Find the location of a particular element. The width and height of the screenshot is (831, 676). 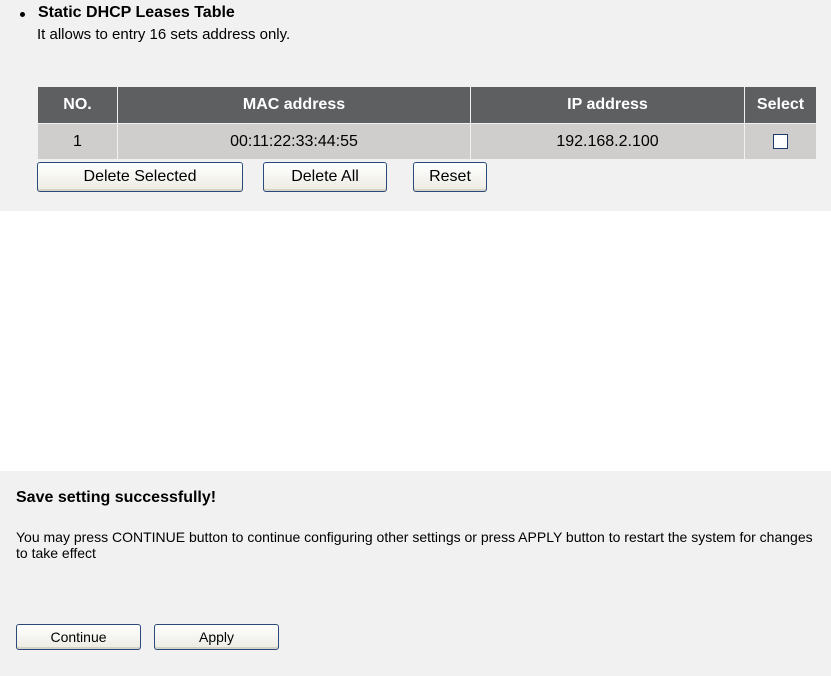

cell-ip: 192.168.2.100 is located at coordinates (607, 141).